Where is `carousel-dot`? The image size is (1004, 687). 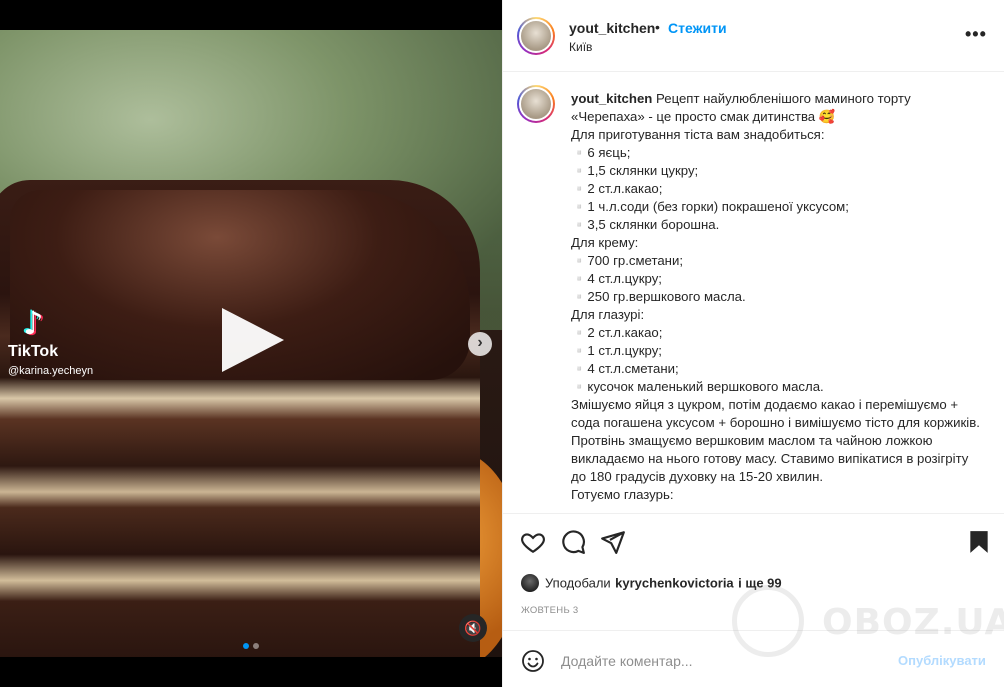 carousel-dot is located at coordinates (256, 646).